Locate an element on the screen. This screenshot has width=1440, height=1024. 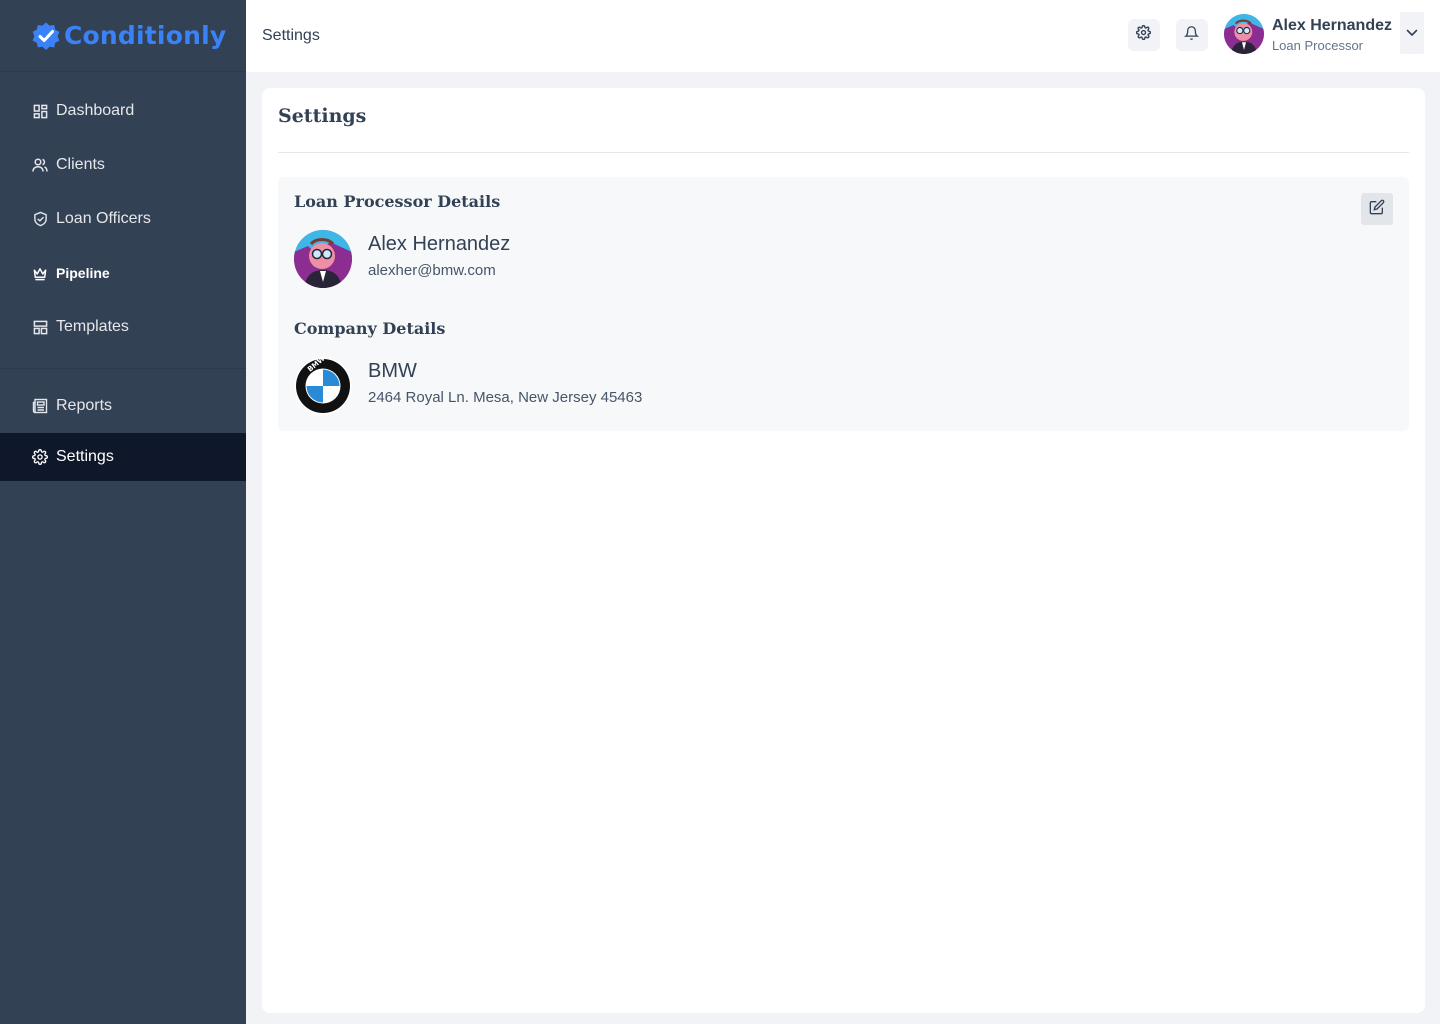
user-menu-button is located at coordinates (1412, 33).